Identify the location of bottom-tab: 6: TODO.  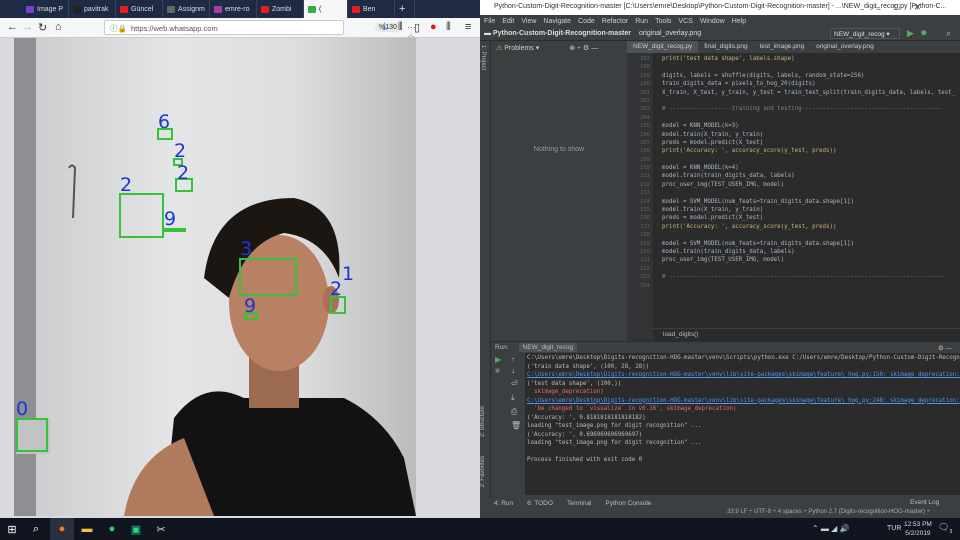
(540, 503).